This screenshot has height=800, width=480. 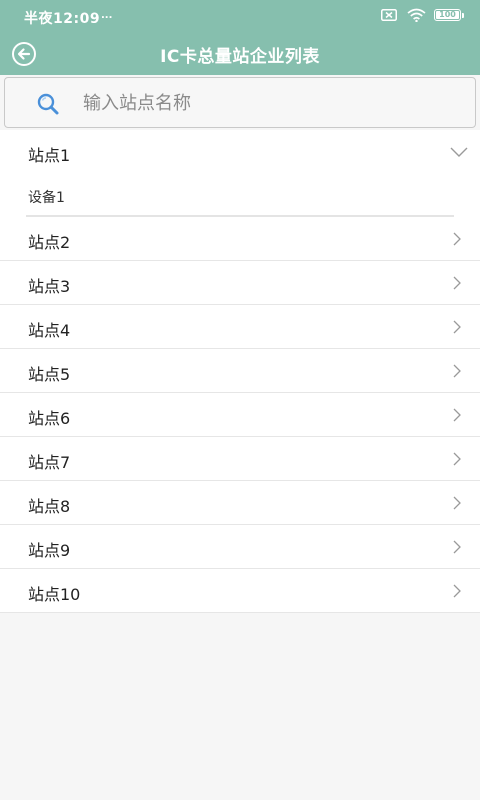 I want to click on list-item-label: 站点8, so click(x=49, y=506).